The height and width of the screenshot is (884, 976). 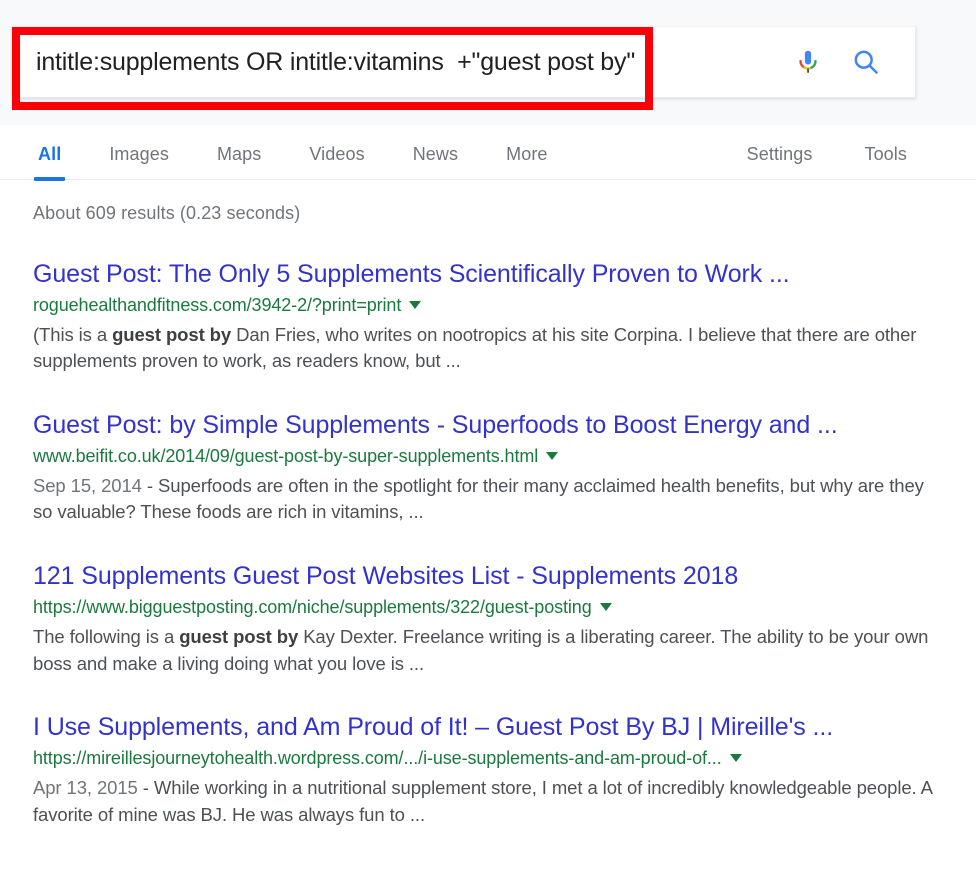 What do you see at coordinates (85, 787) in the screenshot?
I see `snippet-date: Apr 13, 2015` at bounding box center [85, 787].